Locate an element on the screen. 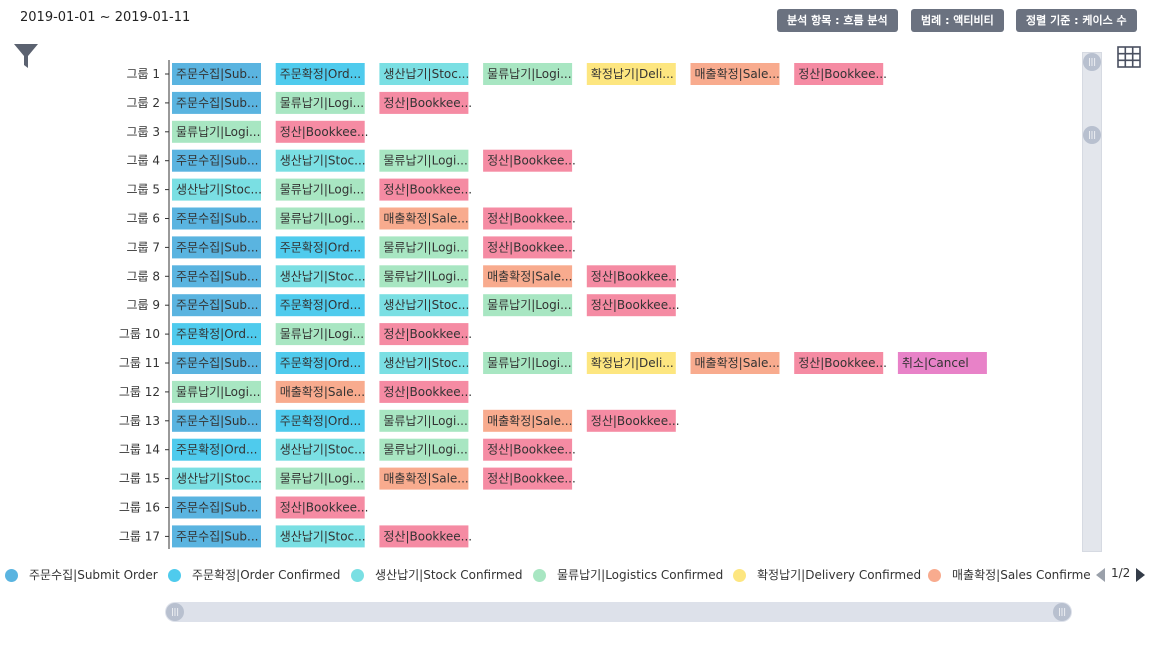 The height and width of the screenshot is (650, 1150). vertical-scroll-handle-bottom: ||| is located at coordinates (1092, 135).